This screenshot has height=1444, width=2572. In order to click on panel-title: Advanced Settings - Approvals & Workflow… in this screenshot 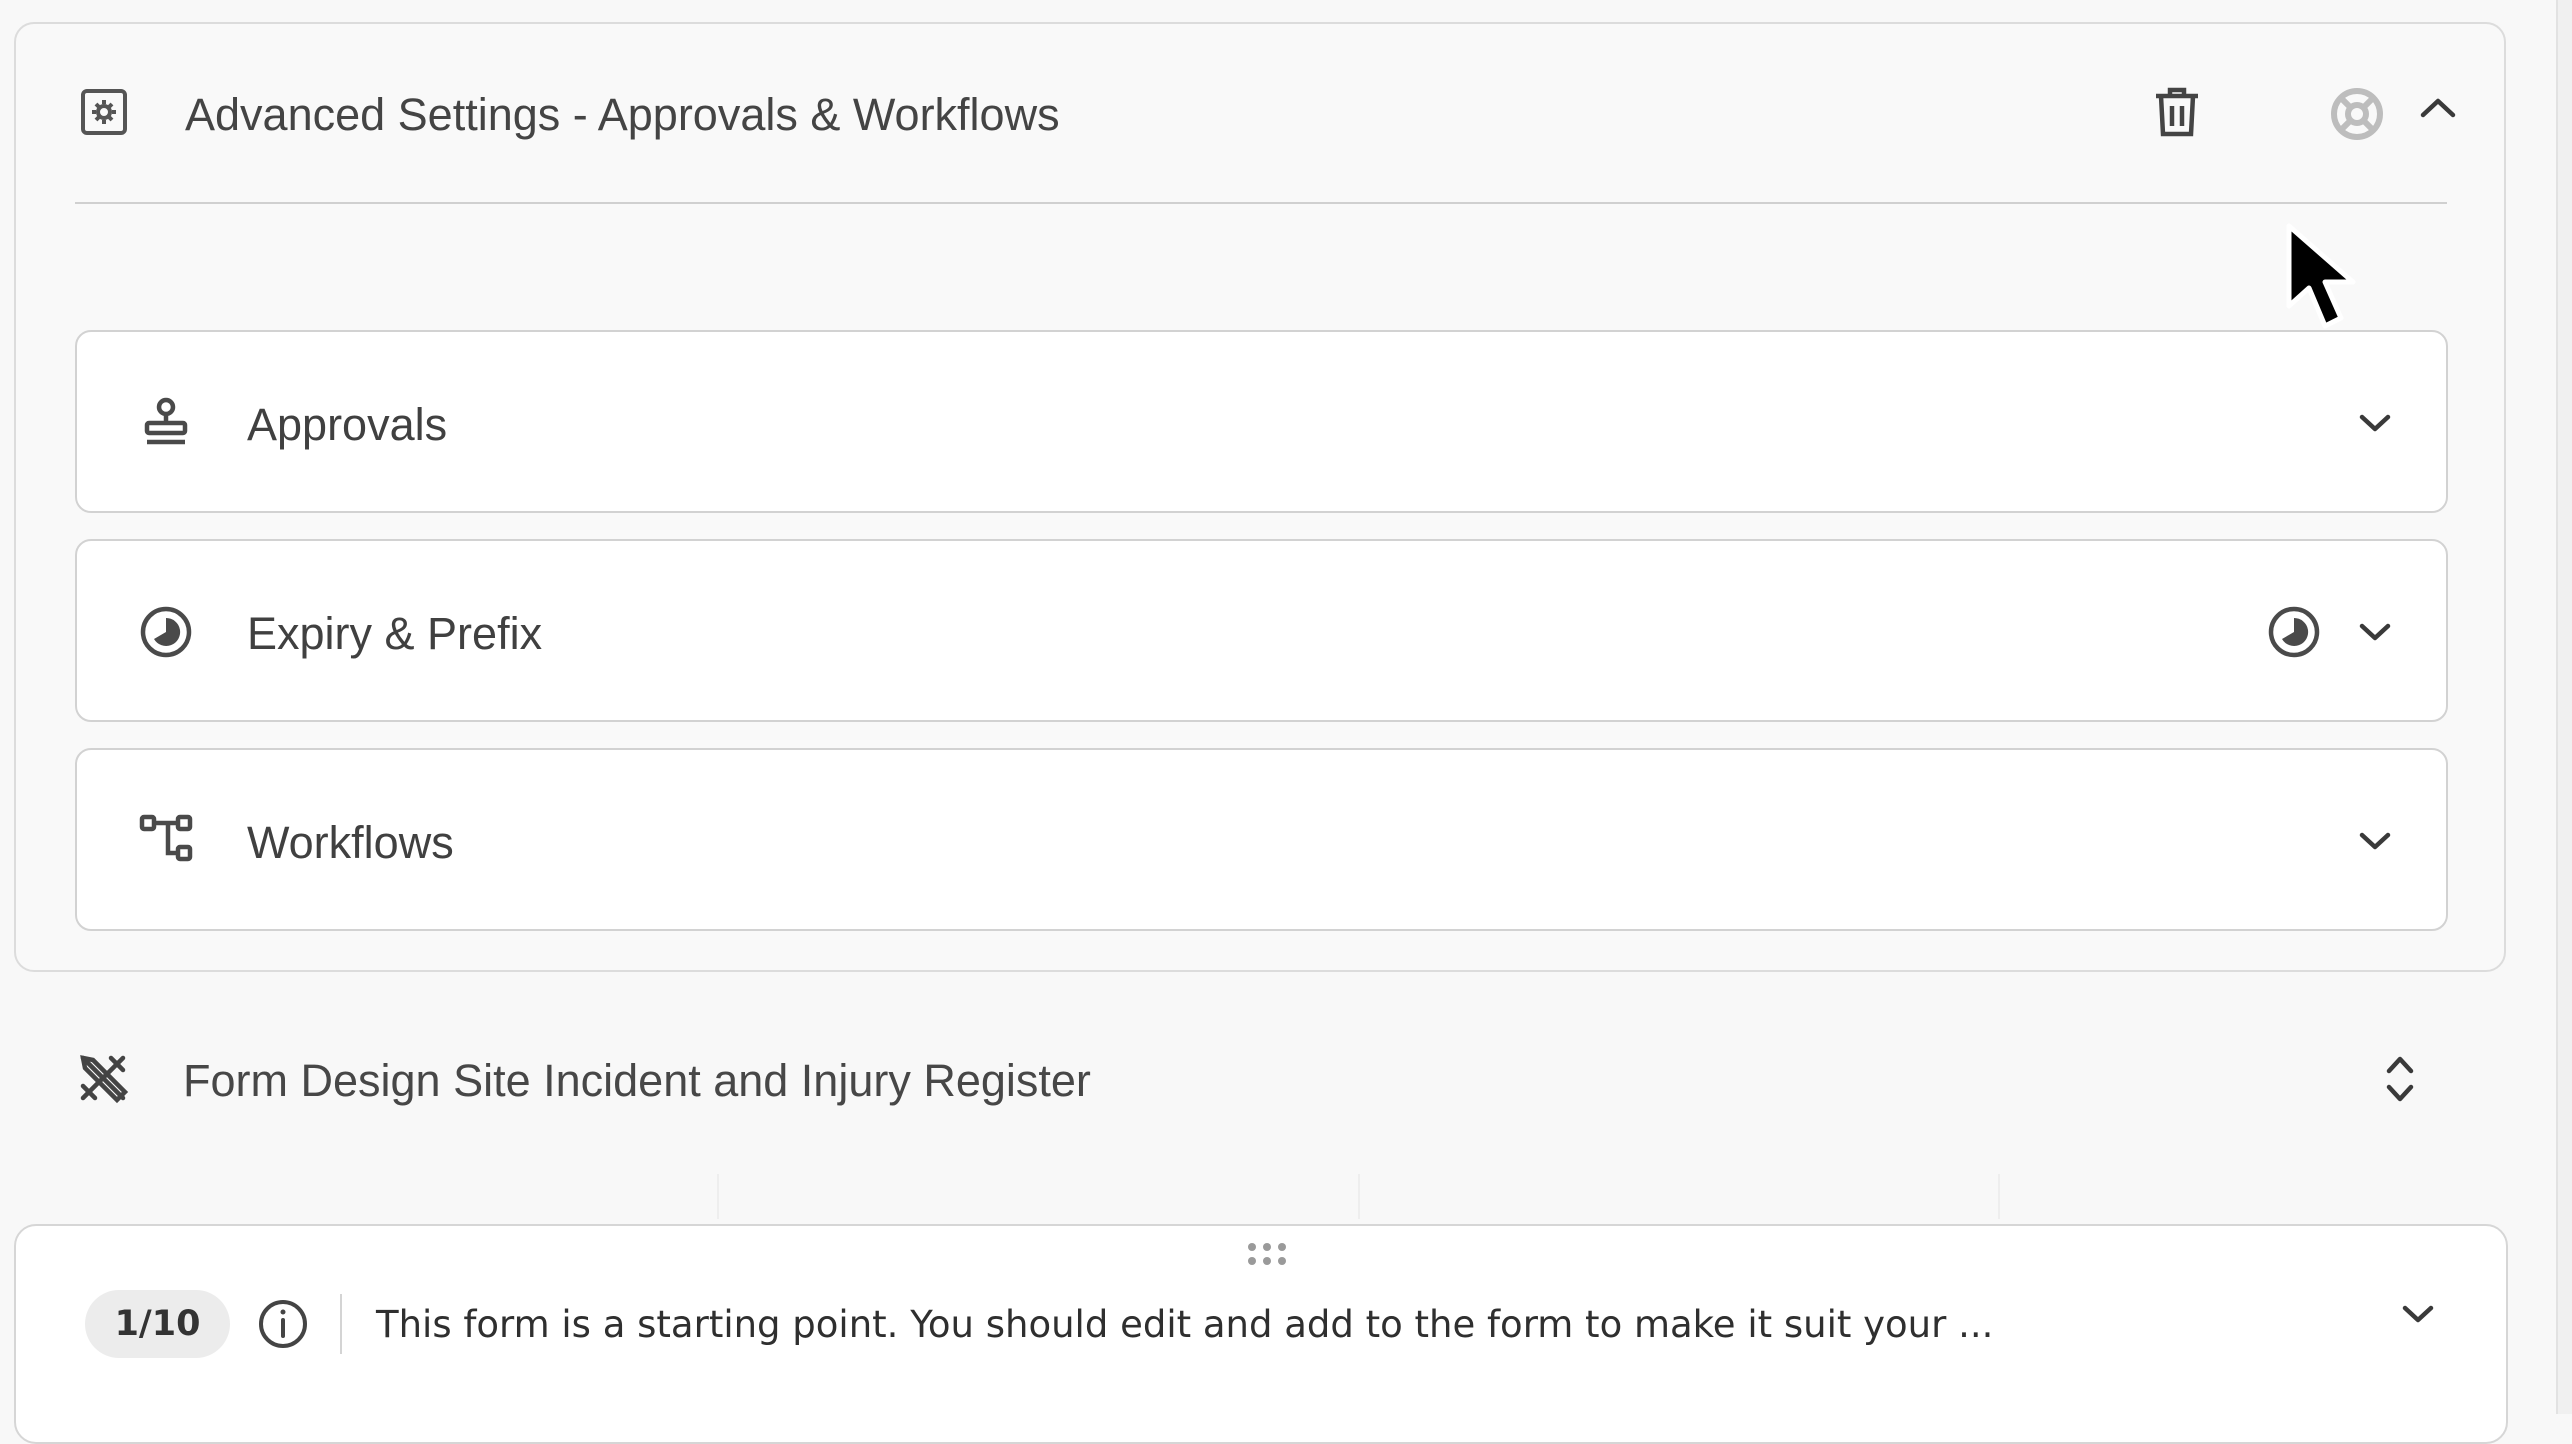, I will do `click(622, 114)`.